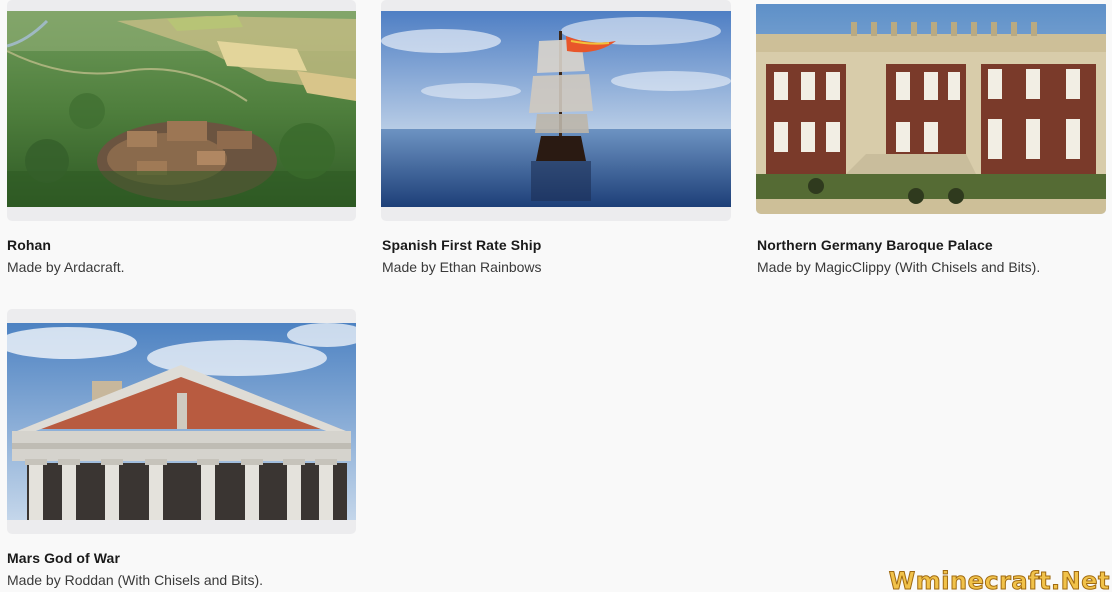  Describe the element at coordinates (875, 245) in the screenshot. I see `card-title: Northern Germany Baroque Palace` at that location.